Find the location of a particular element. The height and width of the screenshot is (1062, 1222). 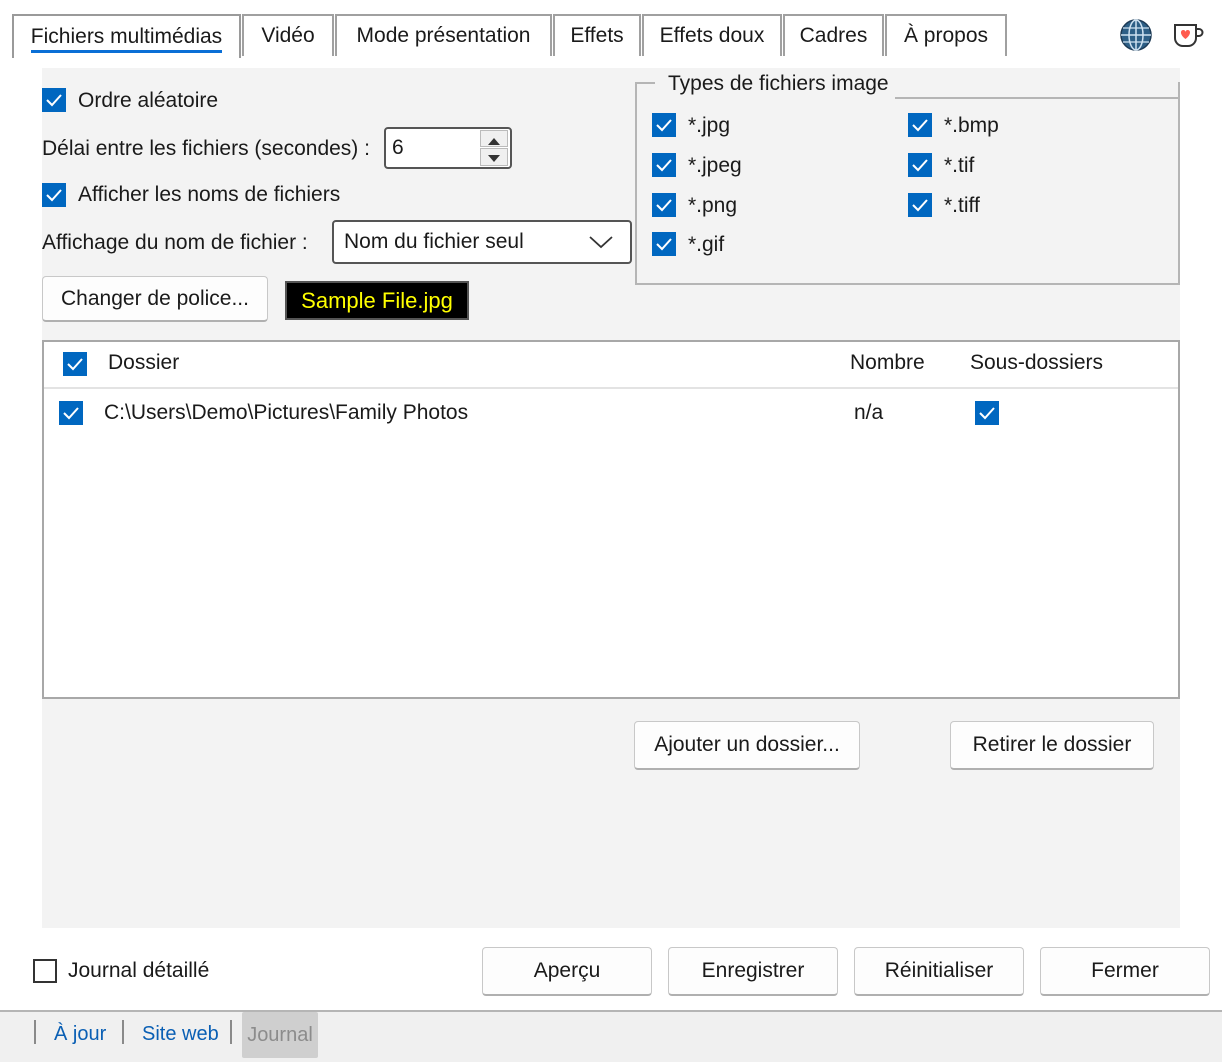

column-header-count: Nombre is located at coordinates (887, 363).